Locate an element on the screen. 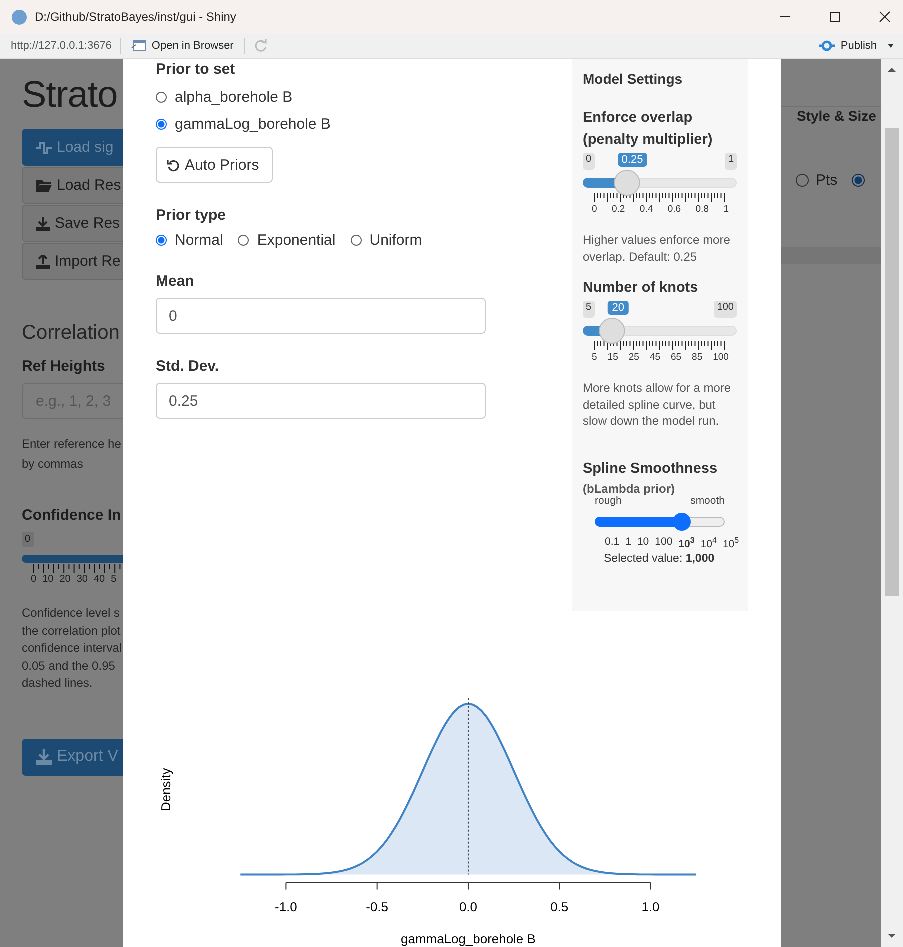  auto-priors-button: Auto Priors is located at coordinates (215, 165).